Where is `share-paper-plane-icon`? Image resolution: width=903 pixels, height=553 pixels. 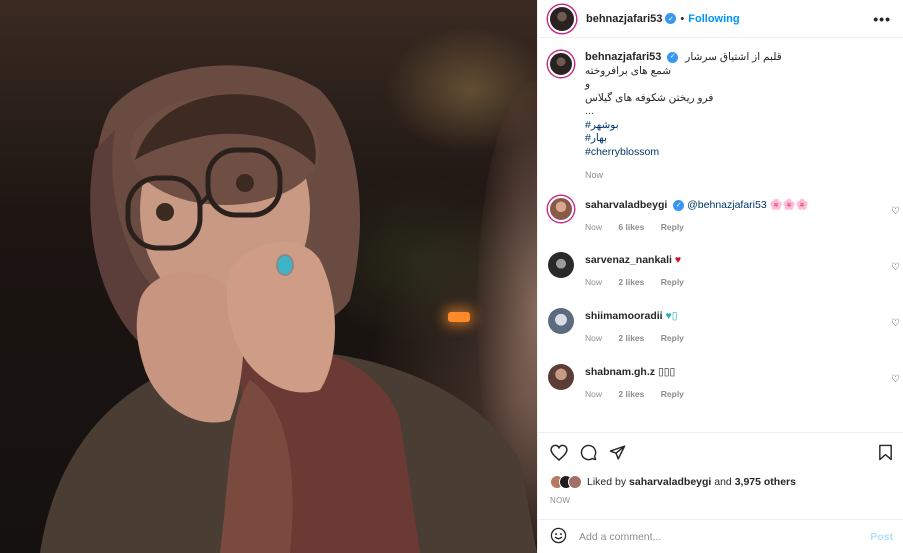 share-paper-plane-icon is located at coordinates (617, 452).